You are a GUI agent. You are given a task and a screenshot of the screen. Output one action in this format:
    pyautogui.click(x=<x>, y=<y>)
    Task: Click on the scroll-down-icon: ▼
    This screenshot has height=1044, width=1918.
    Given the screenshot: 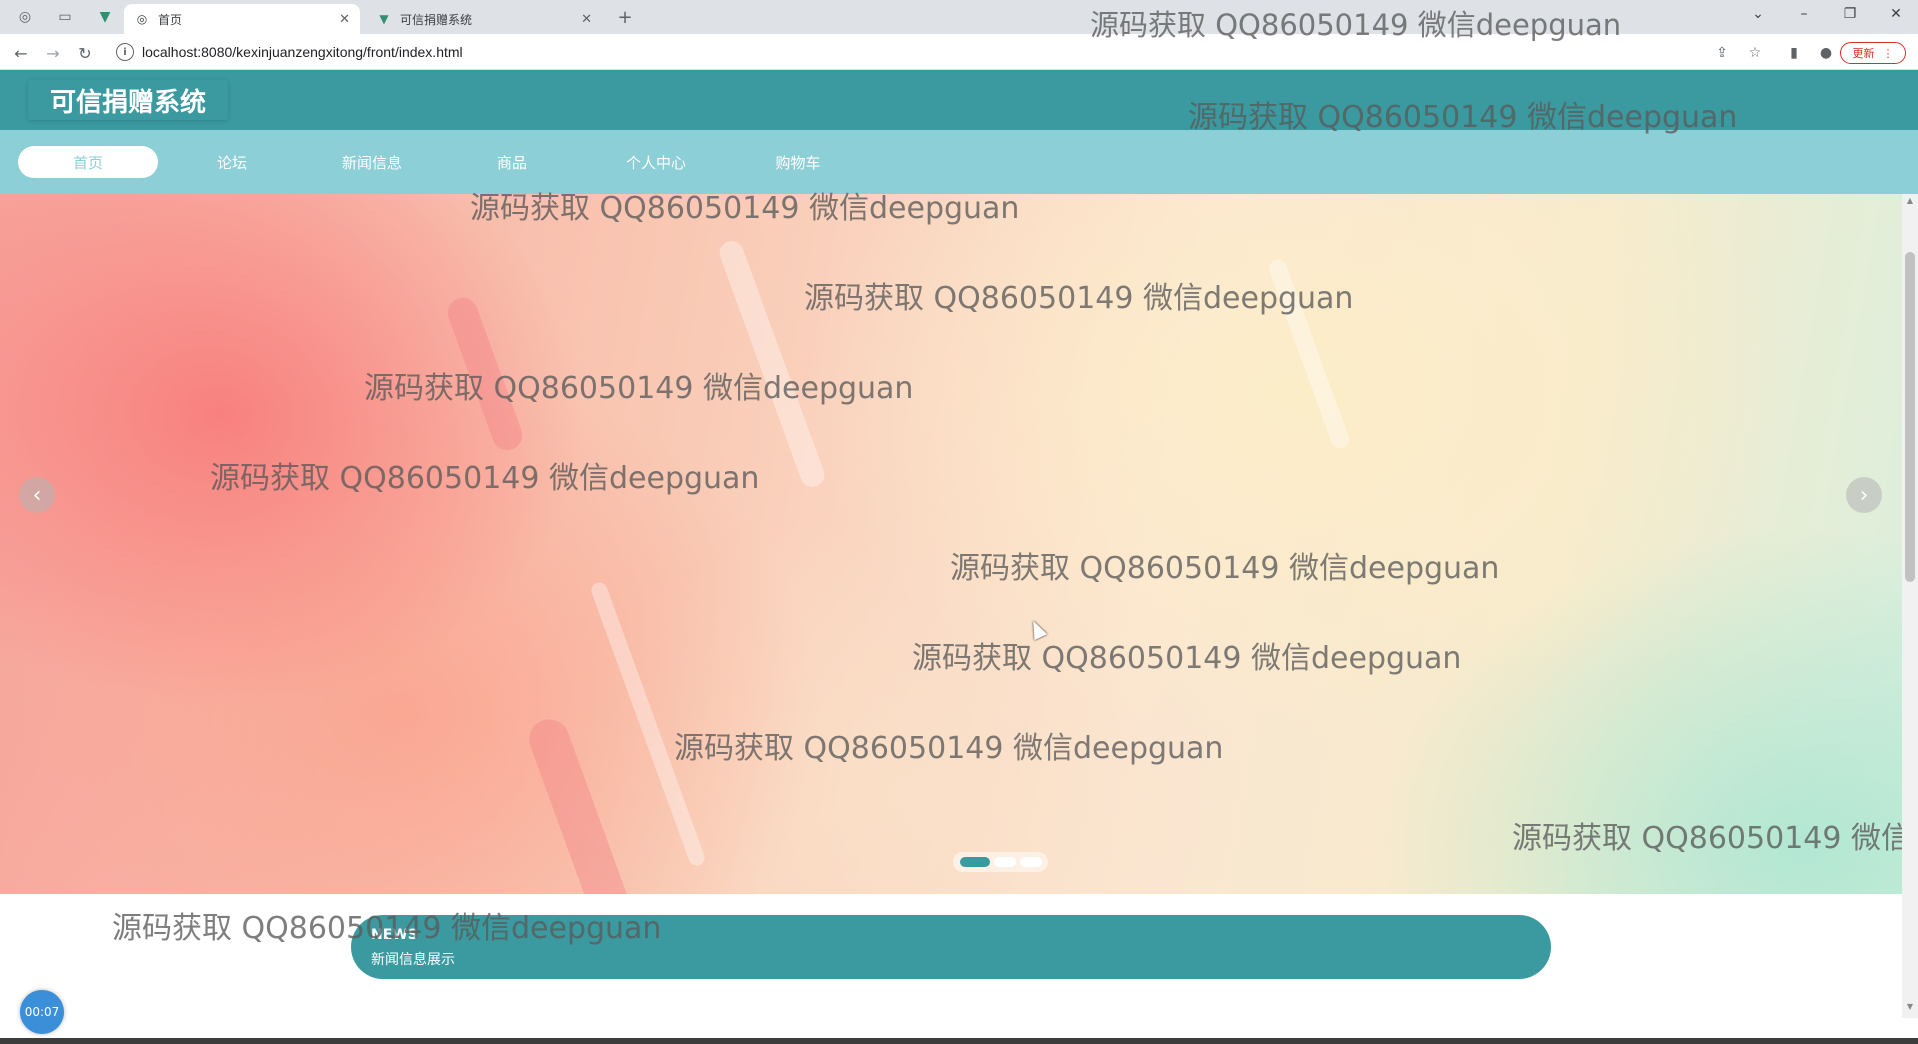 What is the action you would take?
    pyautogui.click(x=1910, y=1009)
    